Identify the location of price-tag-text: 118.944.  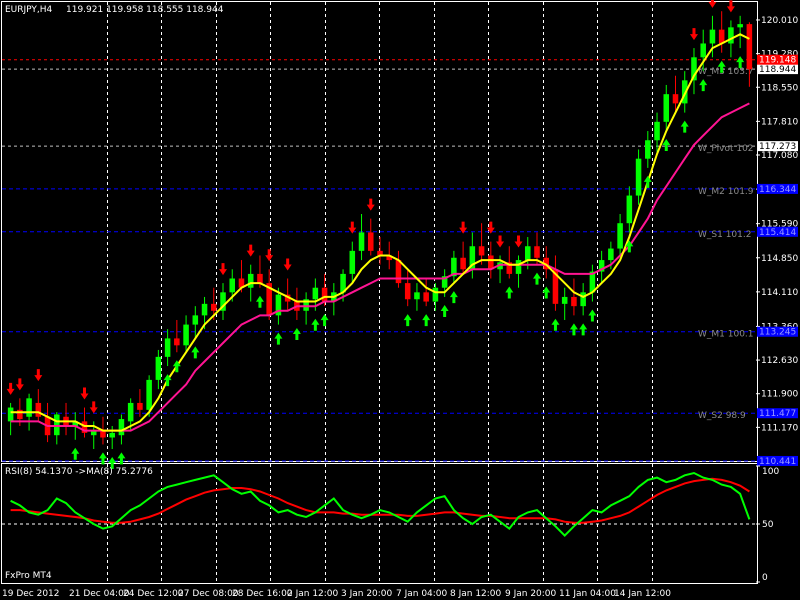
(777, 70).